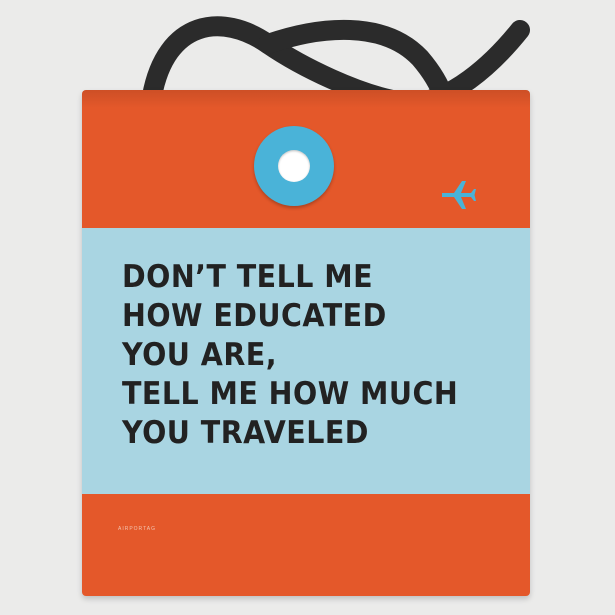 This screenshot has height=615, width=615. What do you see at coordinates (459, 195) in the screenshot?
I see `airplane-icon` at bounding box center [459, 195].